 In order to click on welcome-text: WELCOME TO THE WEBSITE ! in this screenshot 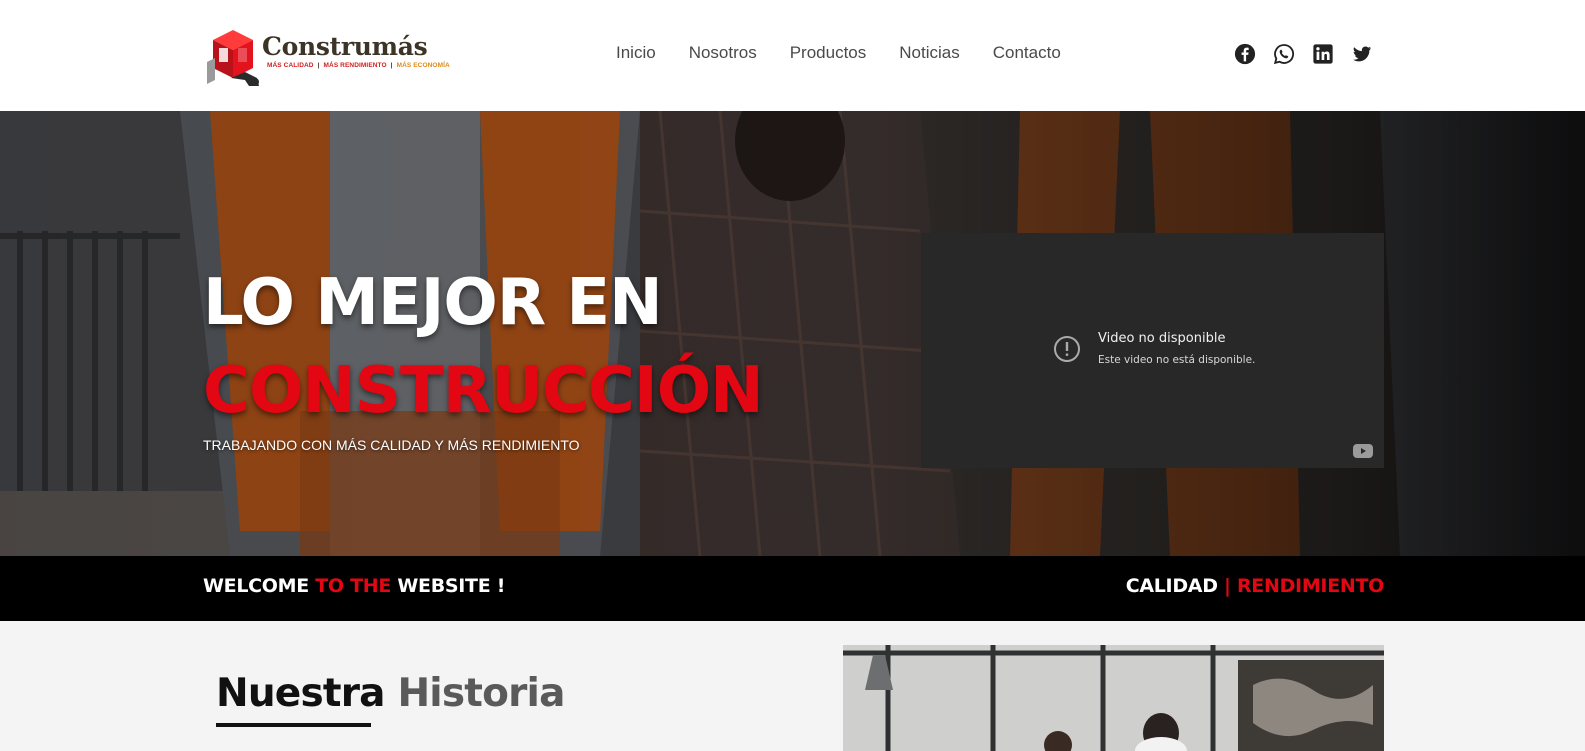, I will do `click(354, 586)`.